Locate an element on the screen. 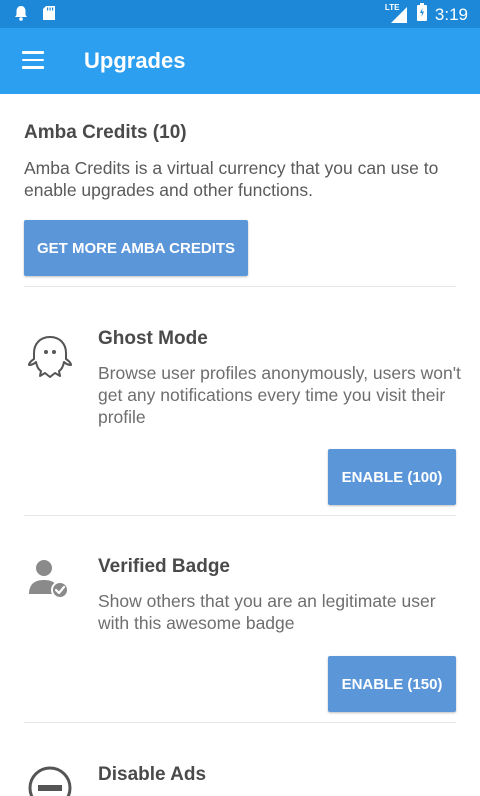 The height and width of the screenshot is (796, 480). ghost-icon is located at coordinates (50, 356).